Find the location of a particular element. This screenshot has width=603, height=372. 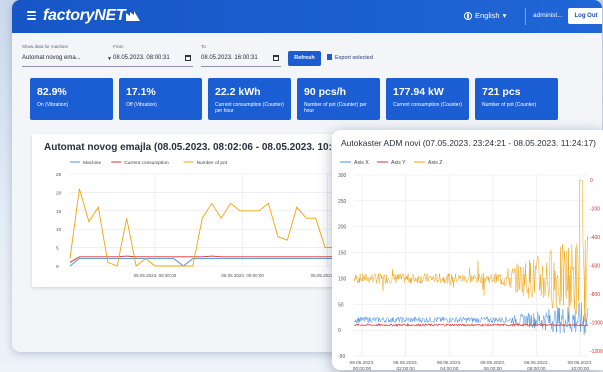

y-tick-label: 150 is located at coordinates (342, 254).